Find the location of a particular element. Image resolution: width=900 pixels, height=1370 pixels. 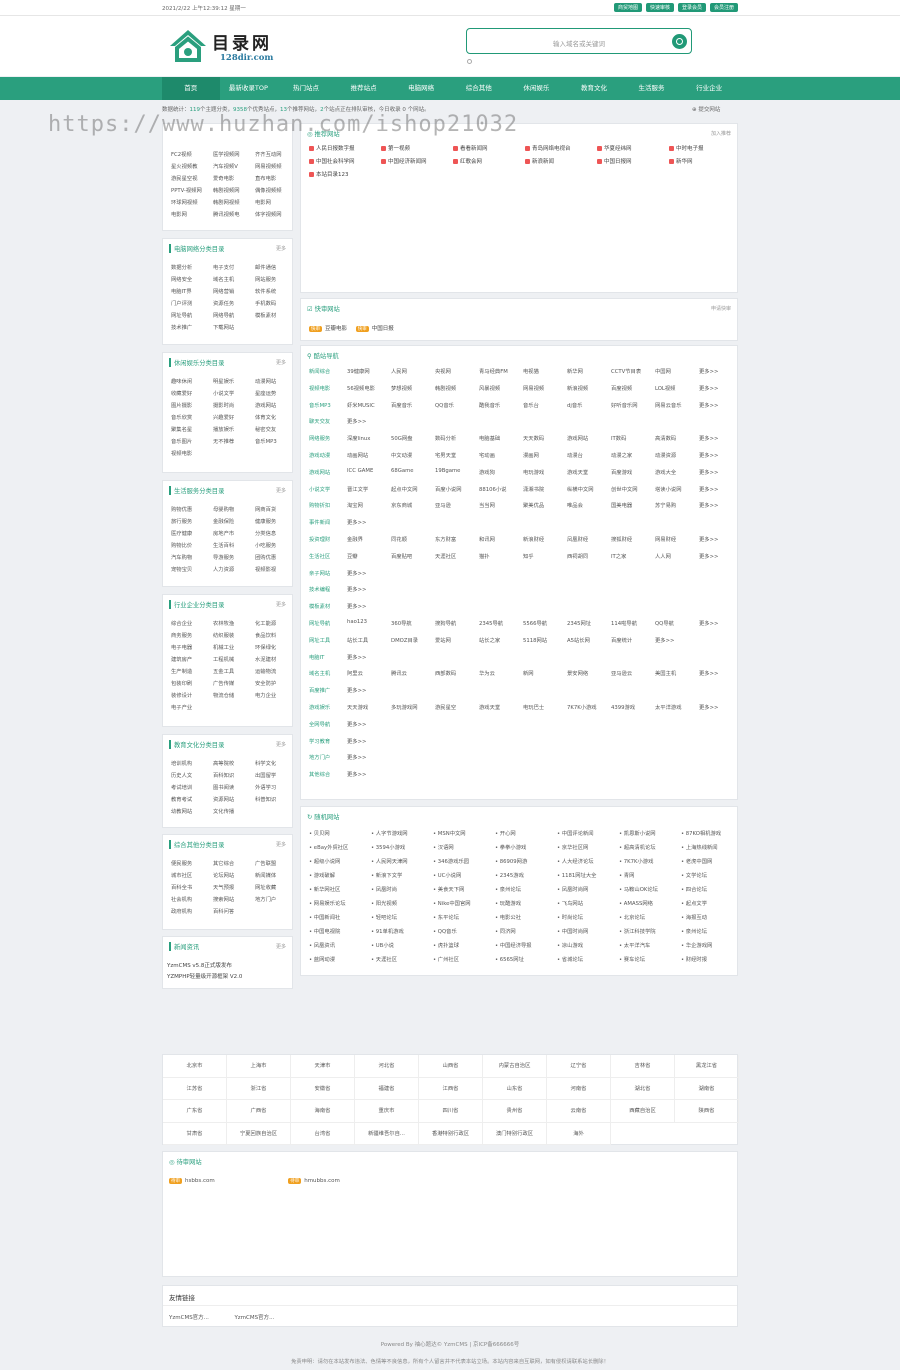

category-link: 汽车购物 is located at coordinates (192, 557).